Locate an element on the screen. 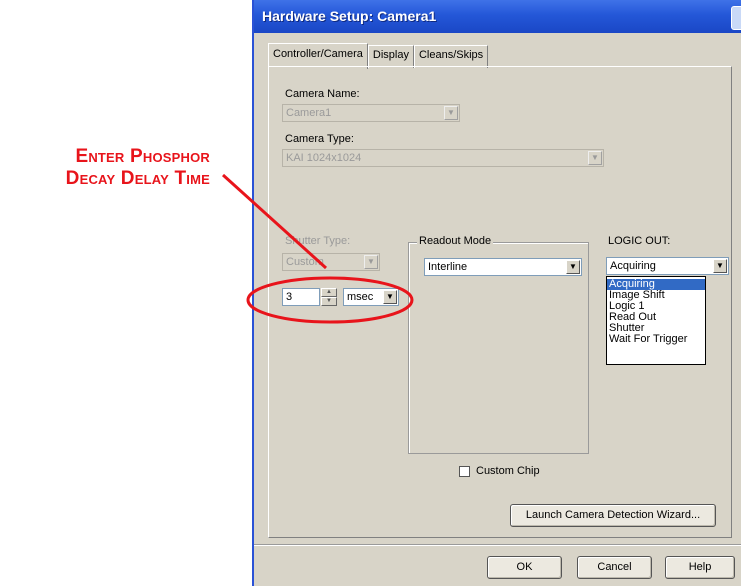 The width and height of the screenshot is (741, 586). custom-chip-checkbox is located at coordinates (464, 471).